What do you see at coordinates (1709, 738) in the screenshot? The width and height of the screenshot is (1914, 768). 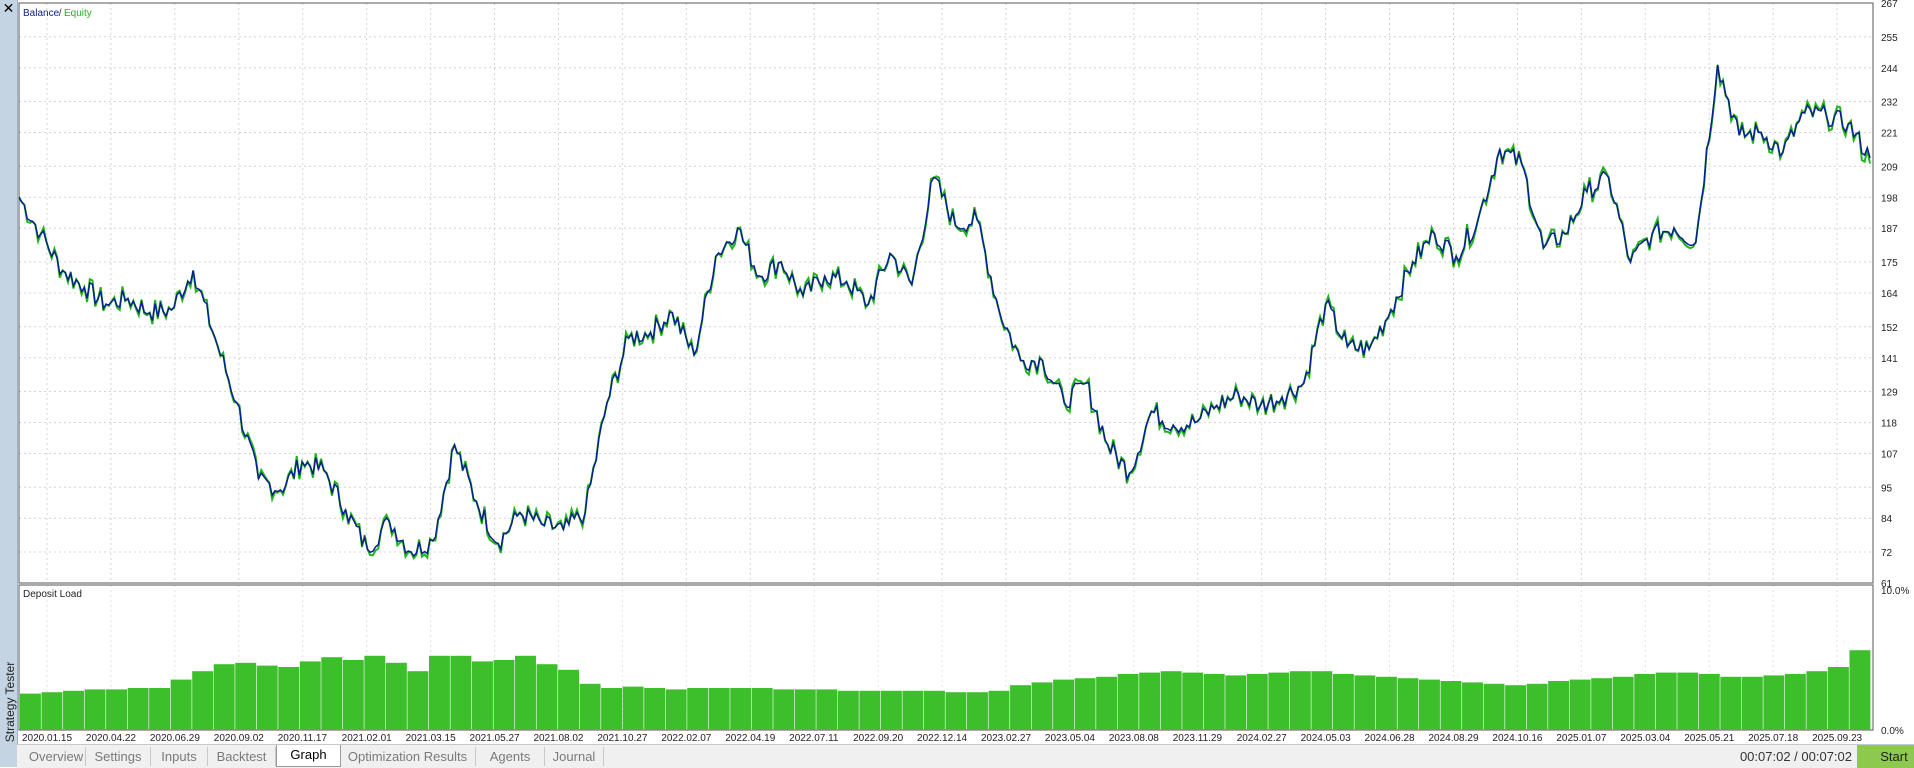 I see `x-tick-label: 2025.05.21` at bounding box center [1709, 738].